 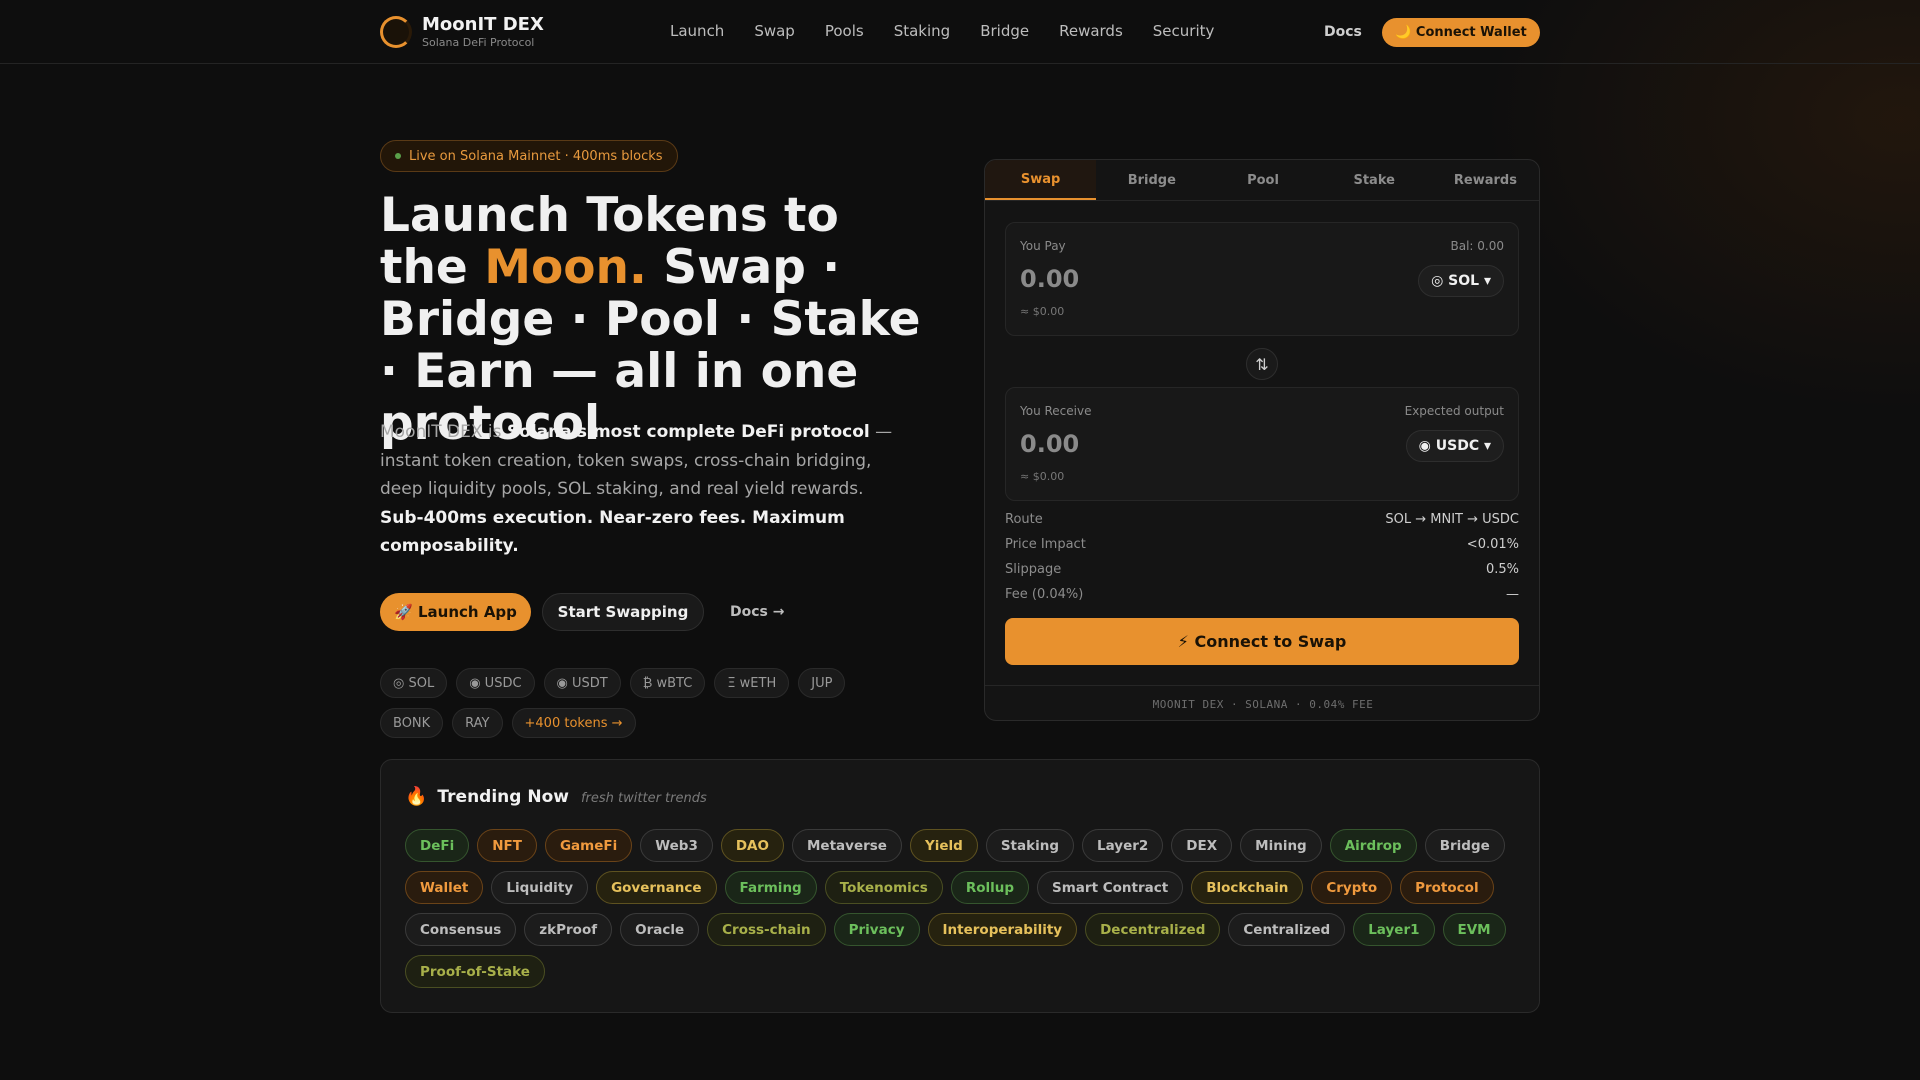 I want to click on trending-tag: Farming, so click(x=770, y=887).